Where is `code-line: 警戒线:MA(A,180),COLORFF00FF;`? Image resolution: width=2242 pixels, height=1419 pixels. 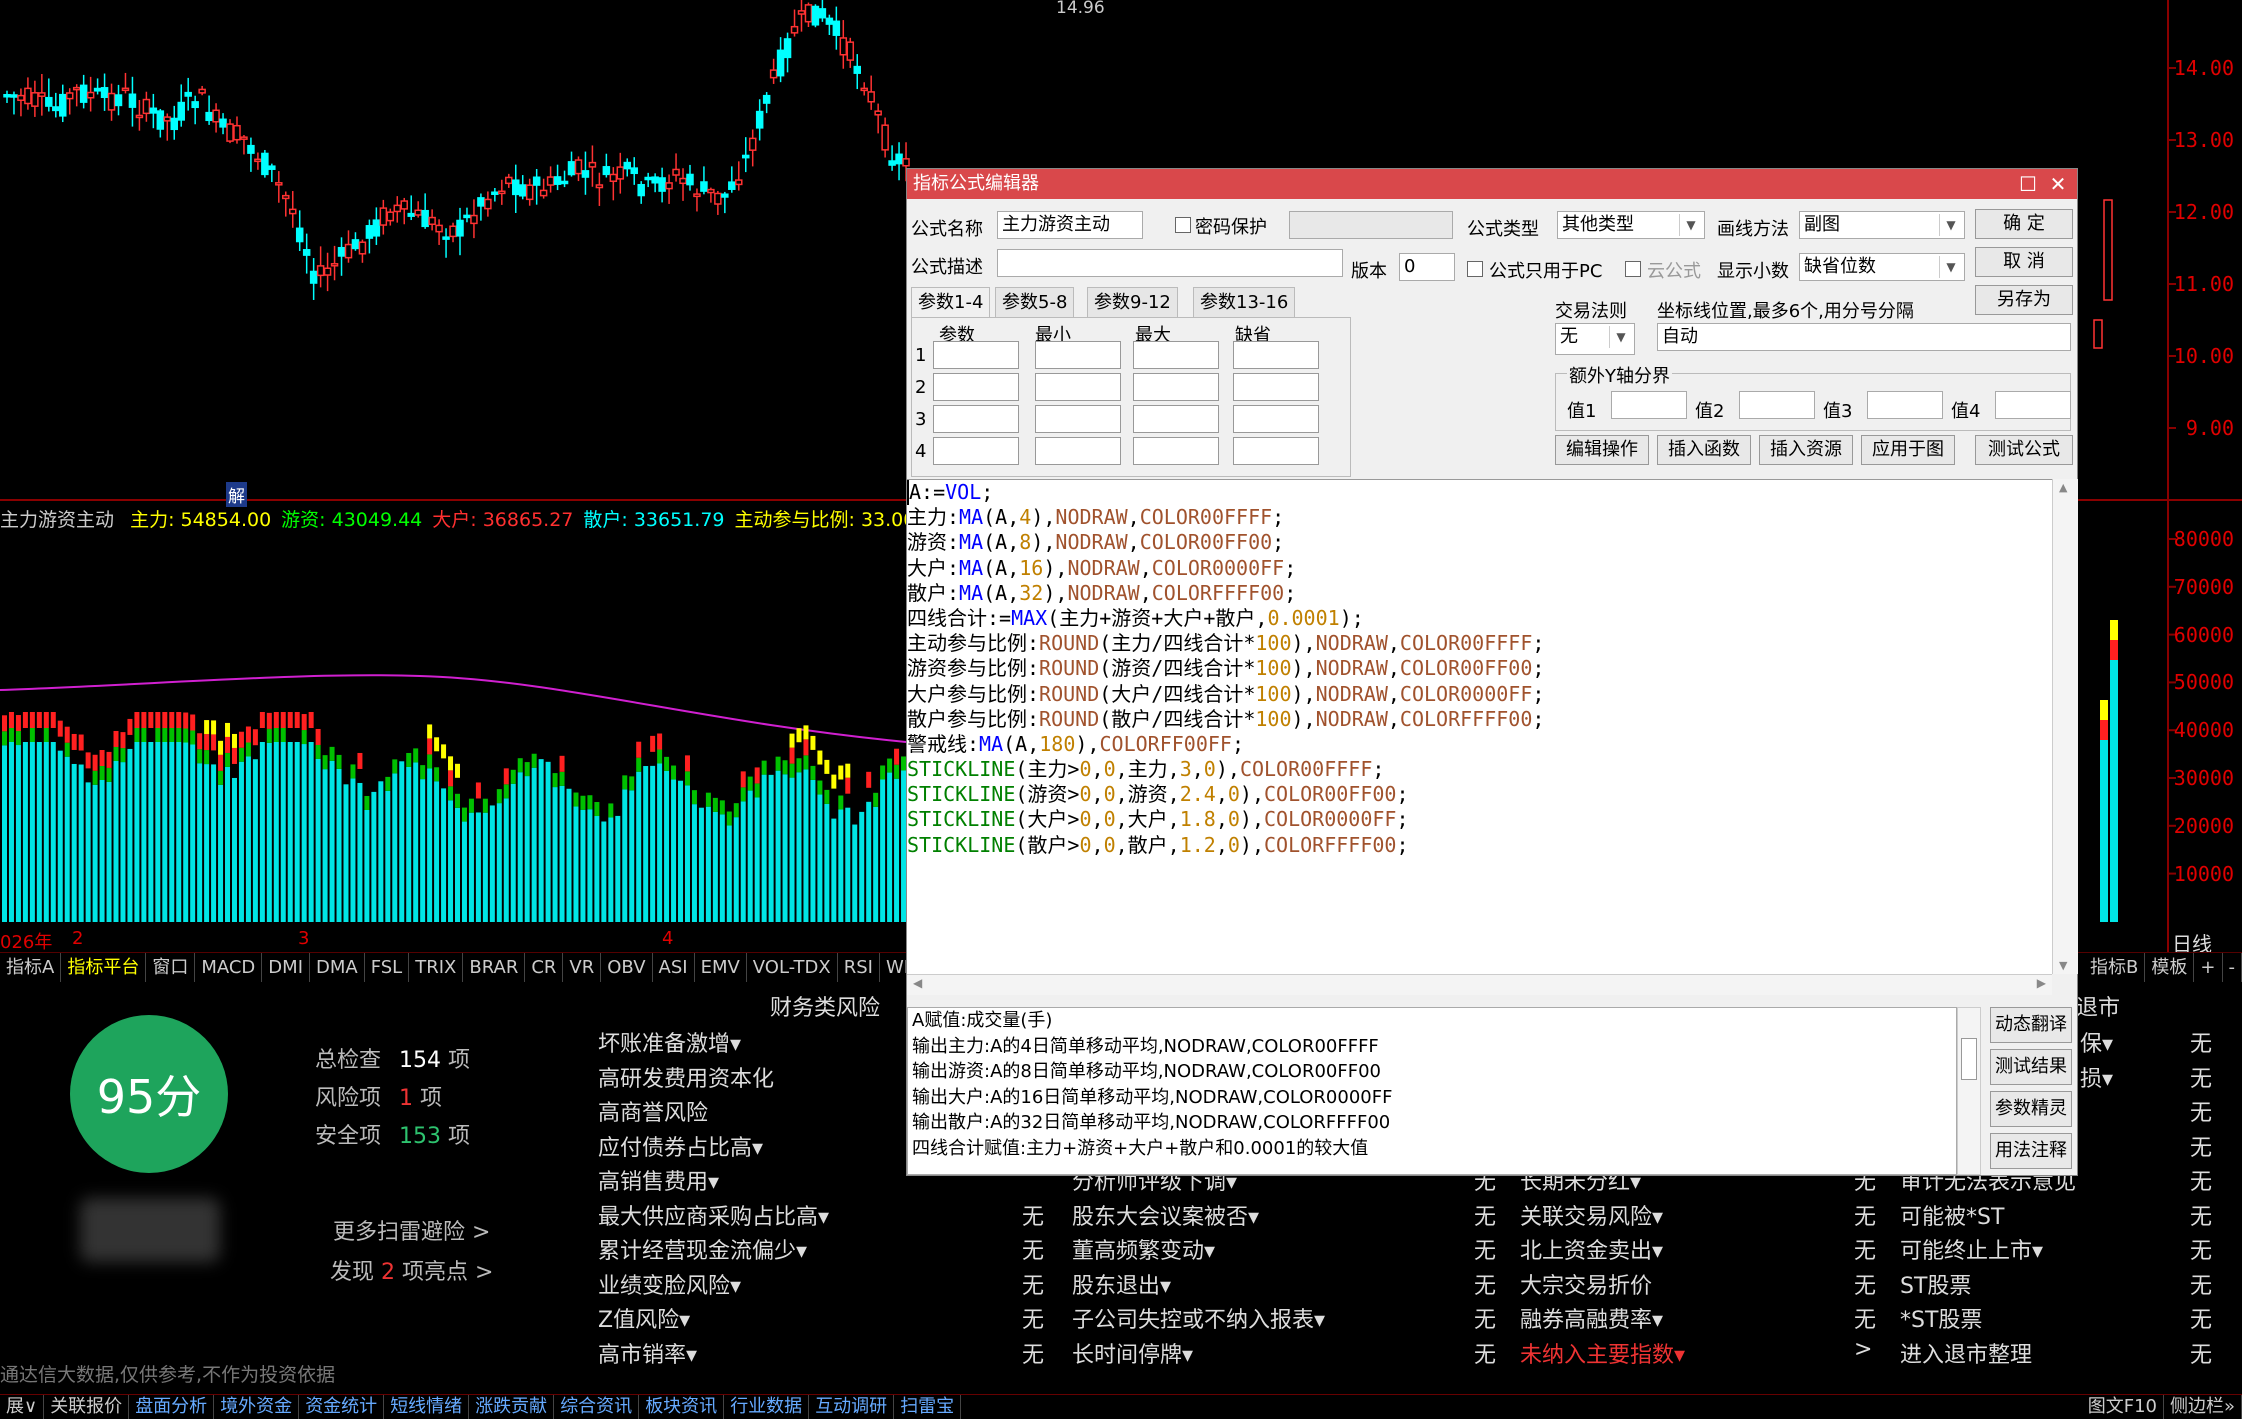
code-line: 警戒线:MA(A,180),COLORFF00FF; is located at coordinates (1479, 744).